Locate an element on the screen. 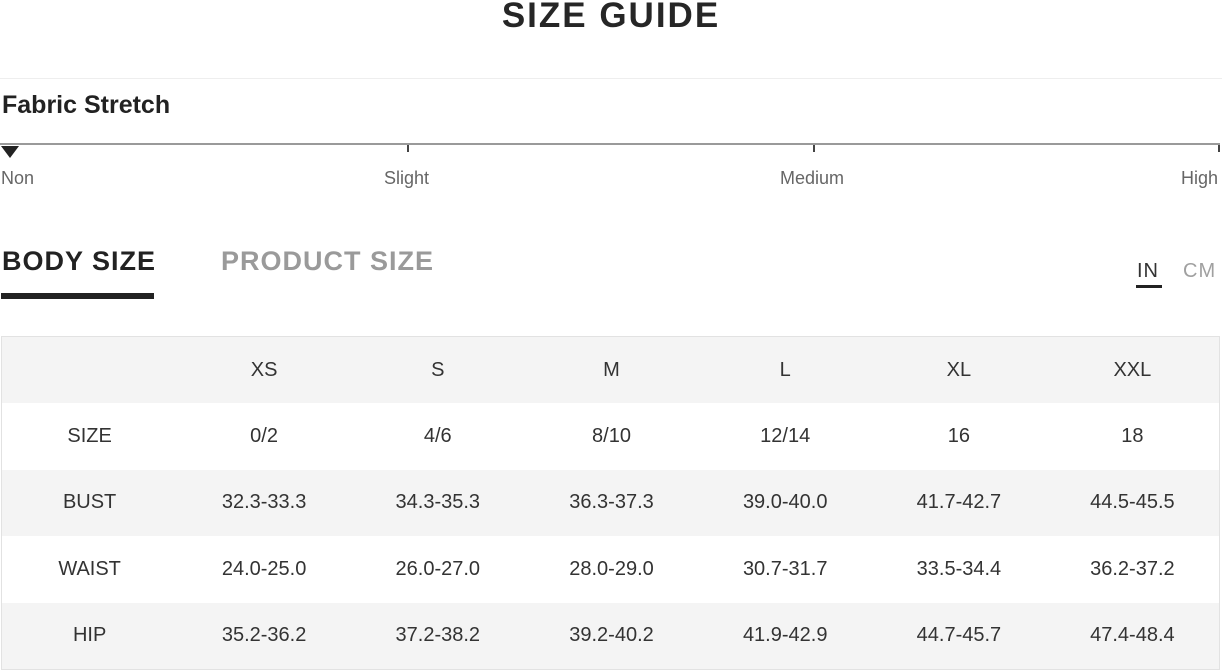  table-cell: 32.3-33.3 is located at coordinates (264, 502).